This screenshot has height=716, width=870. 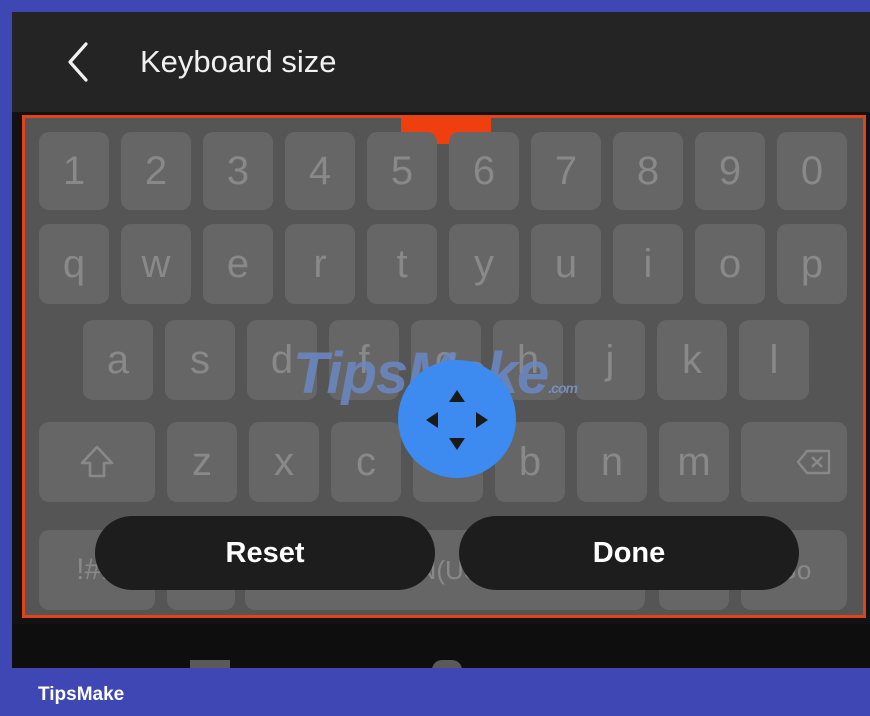 What do you see at coordinates (320, 171) in the screenshot?
I see `key-4: 4` at bounding box center [320, 171].